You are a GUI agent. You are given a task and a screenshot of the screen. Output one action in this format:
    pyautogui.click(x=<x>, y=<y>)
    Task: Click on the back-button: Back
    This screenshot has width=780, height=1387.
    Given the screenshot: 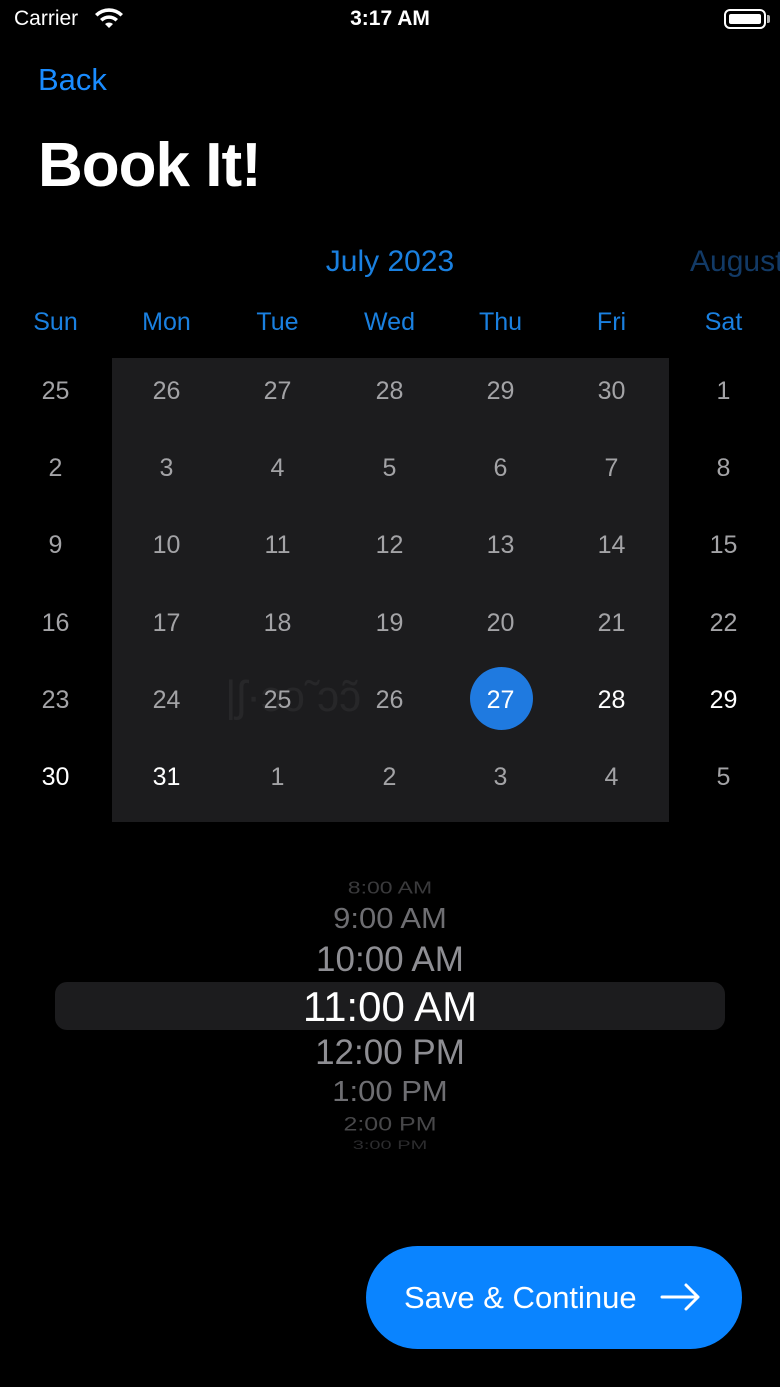 What is the action you would take?
    pyautogui.click(x=72, y=80)
    